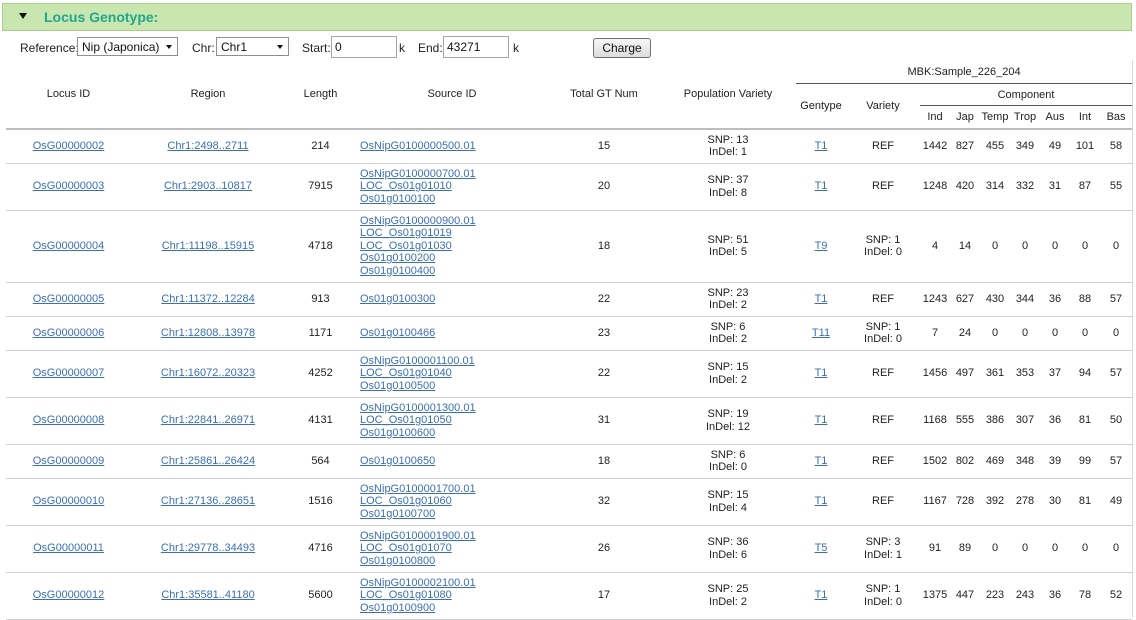 This screenshot has height=620, width=1136. I want to click on start-input: 0, so click(364, 47).